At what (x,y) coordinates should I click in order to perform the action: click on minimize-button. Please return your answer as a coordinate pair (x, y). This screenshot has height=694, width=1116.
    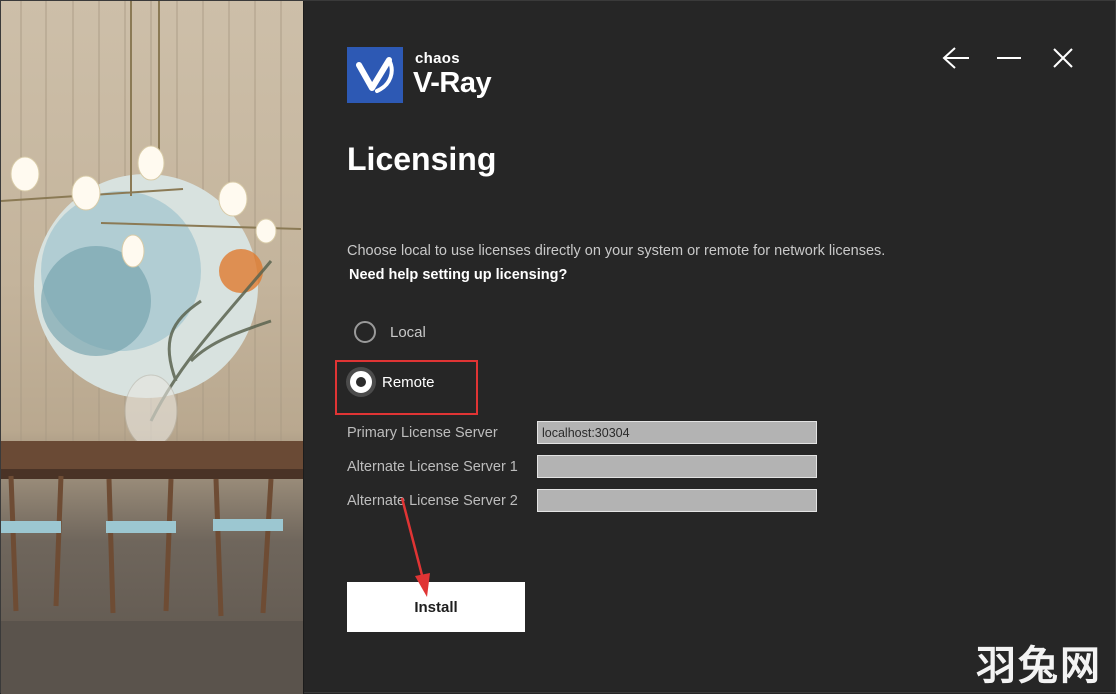
    Looking at the image, I should click on (1009, 58).